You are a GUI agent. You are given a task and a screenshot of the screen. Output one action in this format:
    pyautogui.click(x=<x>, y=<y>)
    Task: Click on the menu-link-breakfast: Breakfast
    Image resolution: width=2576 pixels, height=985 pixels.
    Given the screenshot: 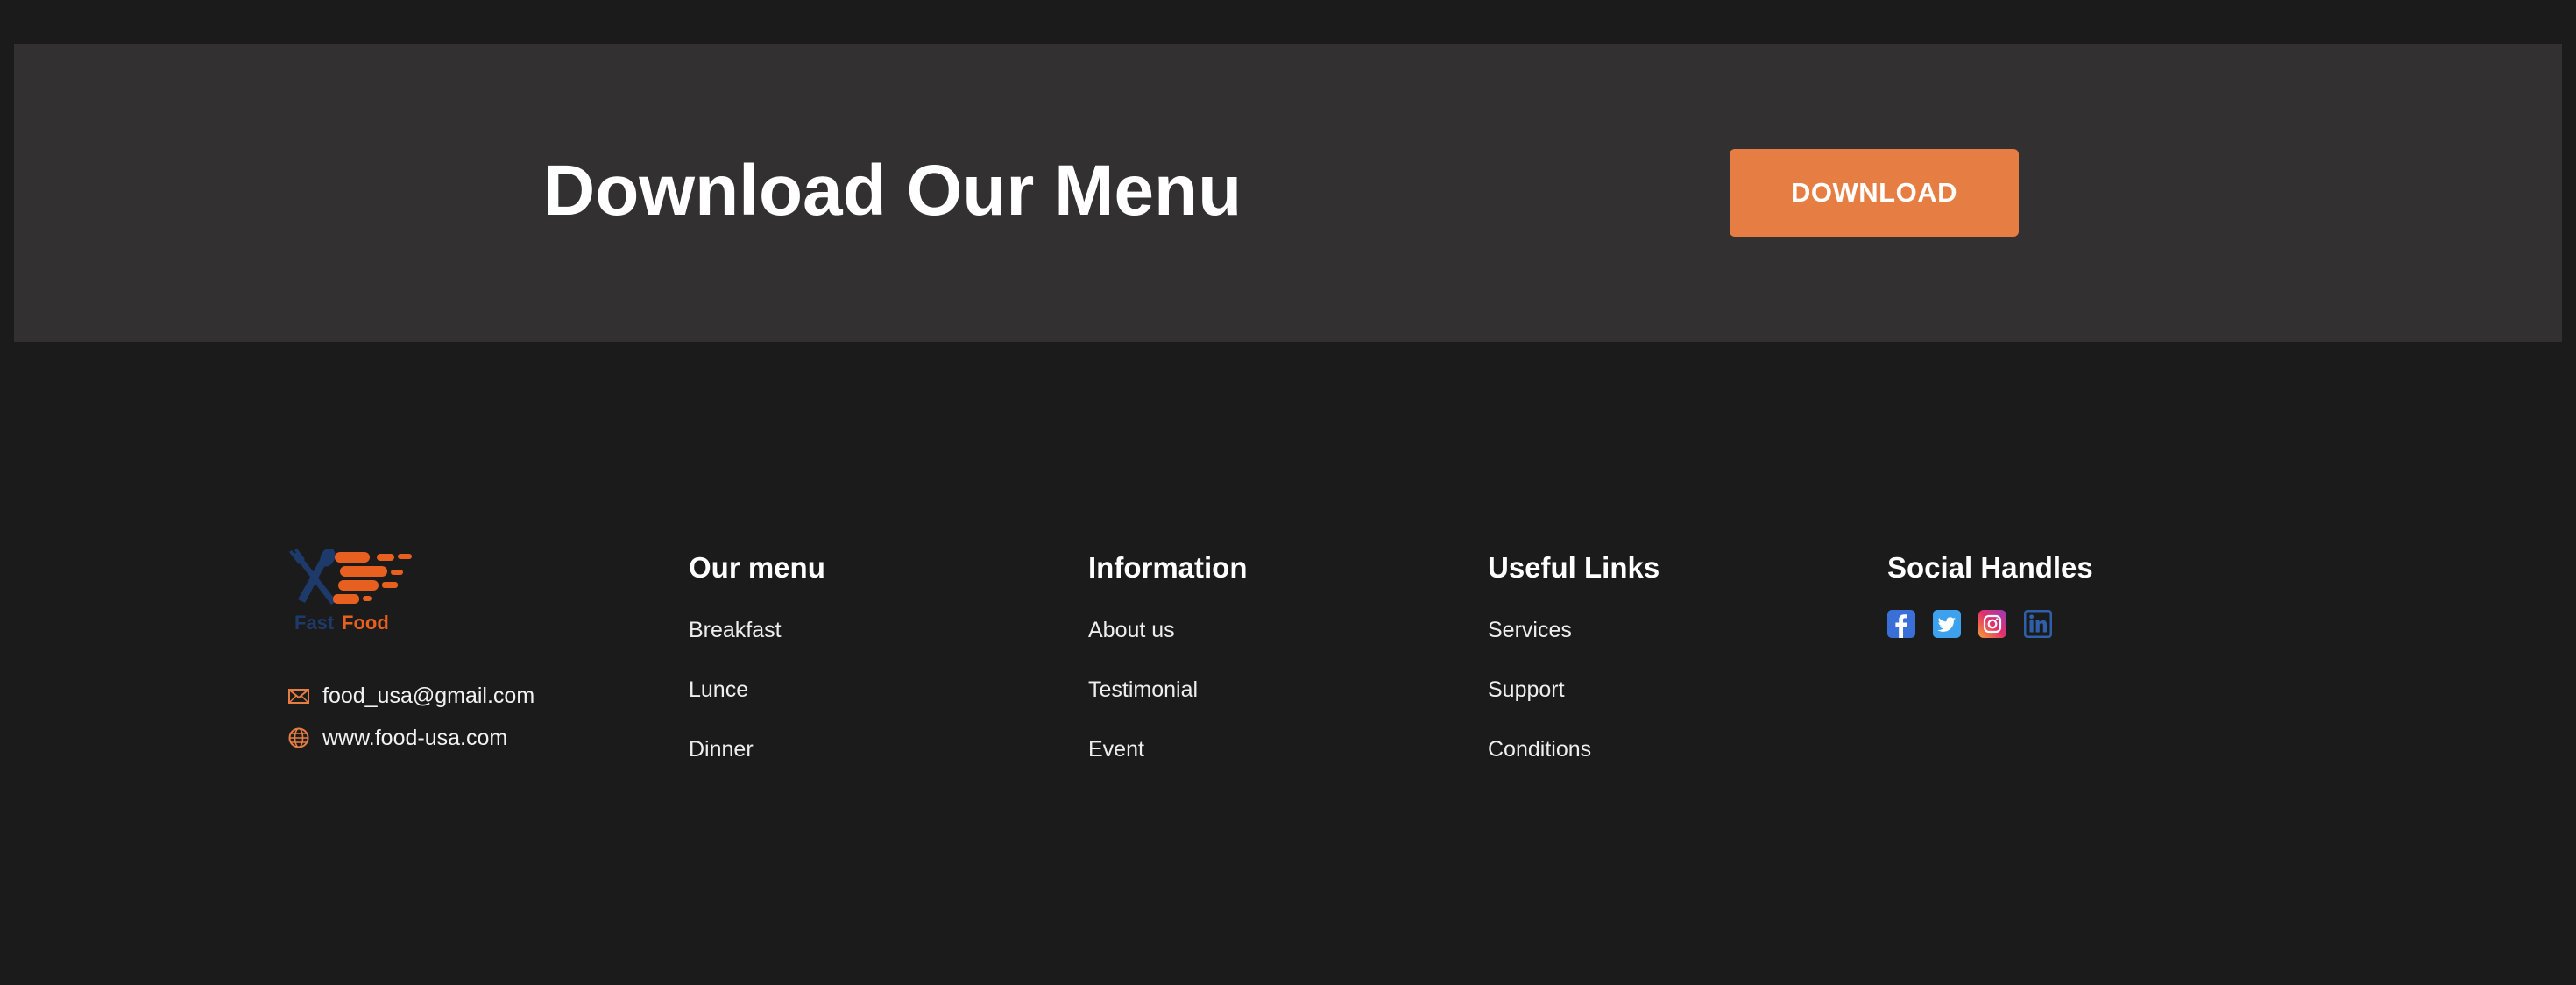 What is the action you would take?
    pyautogui.click(x=735, y=630)
    